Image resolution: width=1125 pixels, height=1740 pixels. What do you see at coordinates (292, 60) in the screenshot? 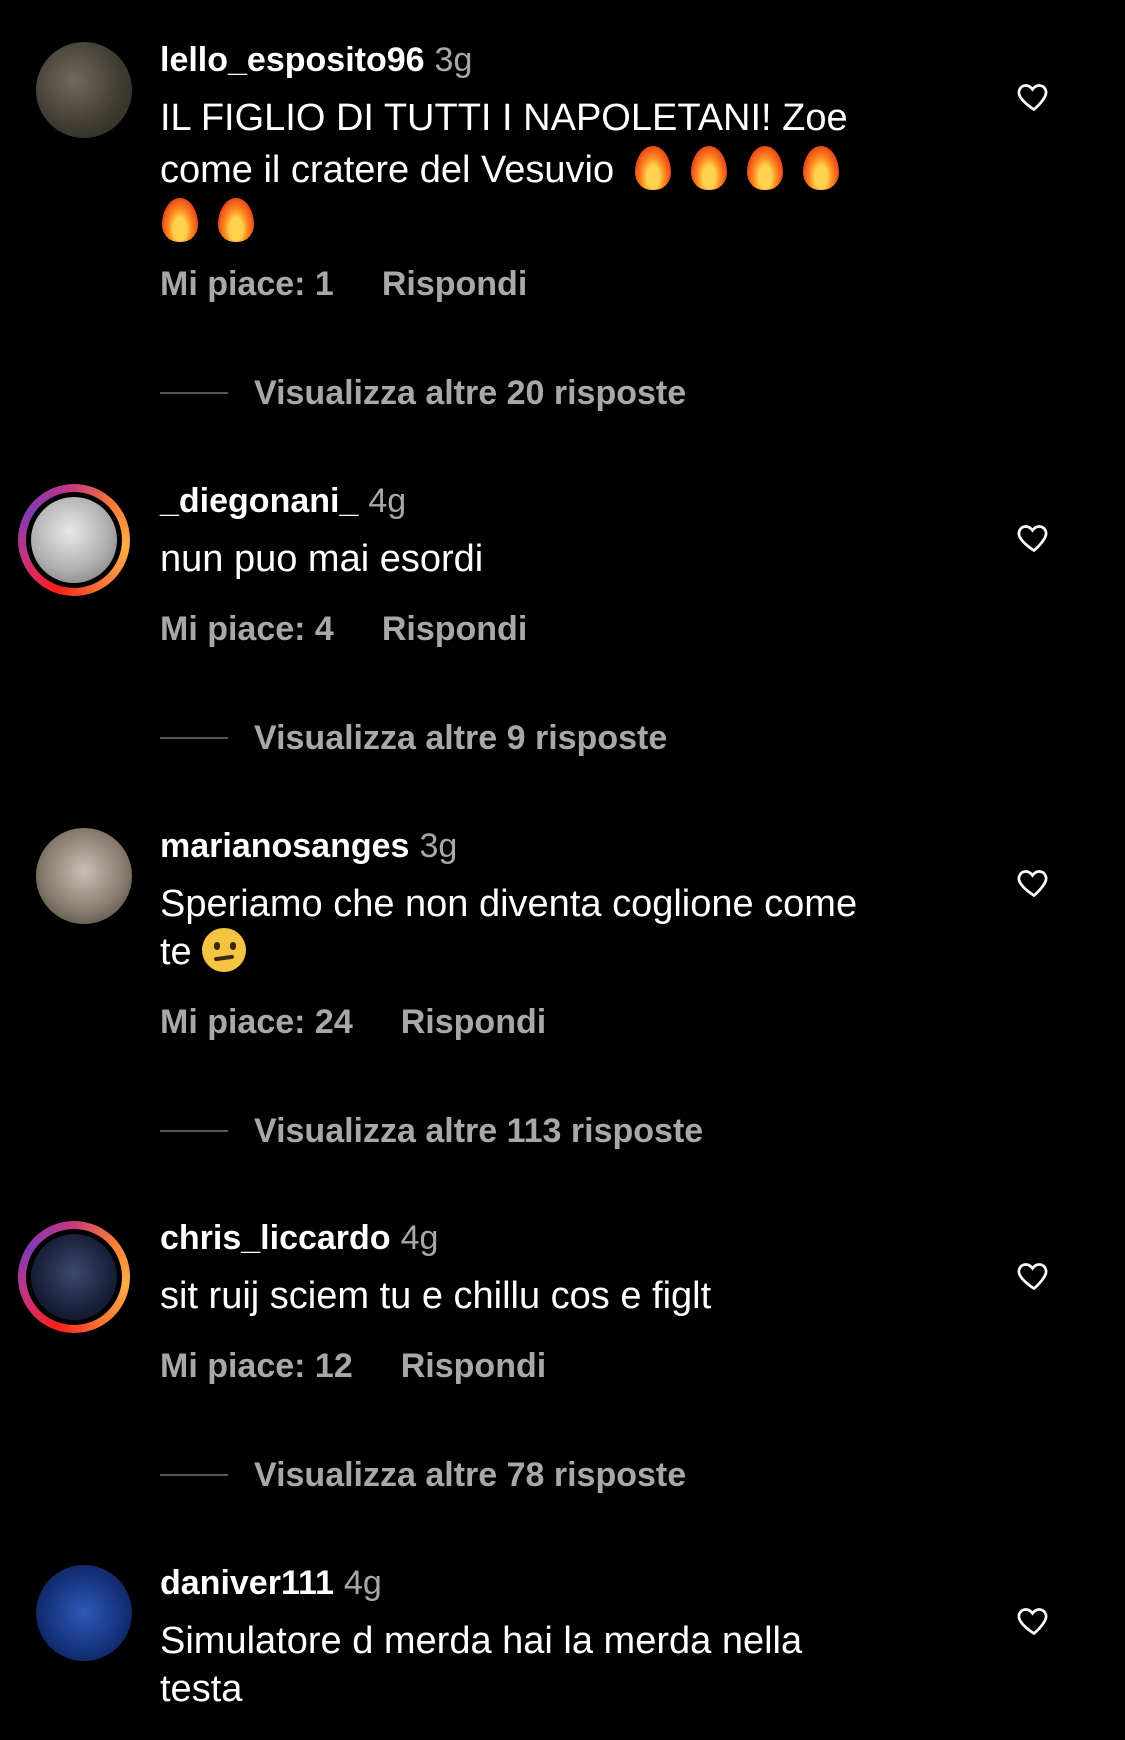
I see `comment-username: lello_esposito96` at bounding box center [292, 60].